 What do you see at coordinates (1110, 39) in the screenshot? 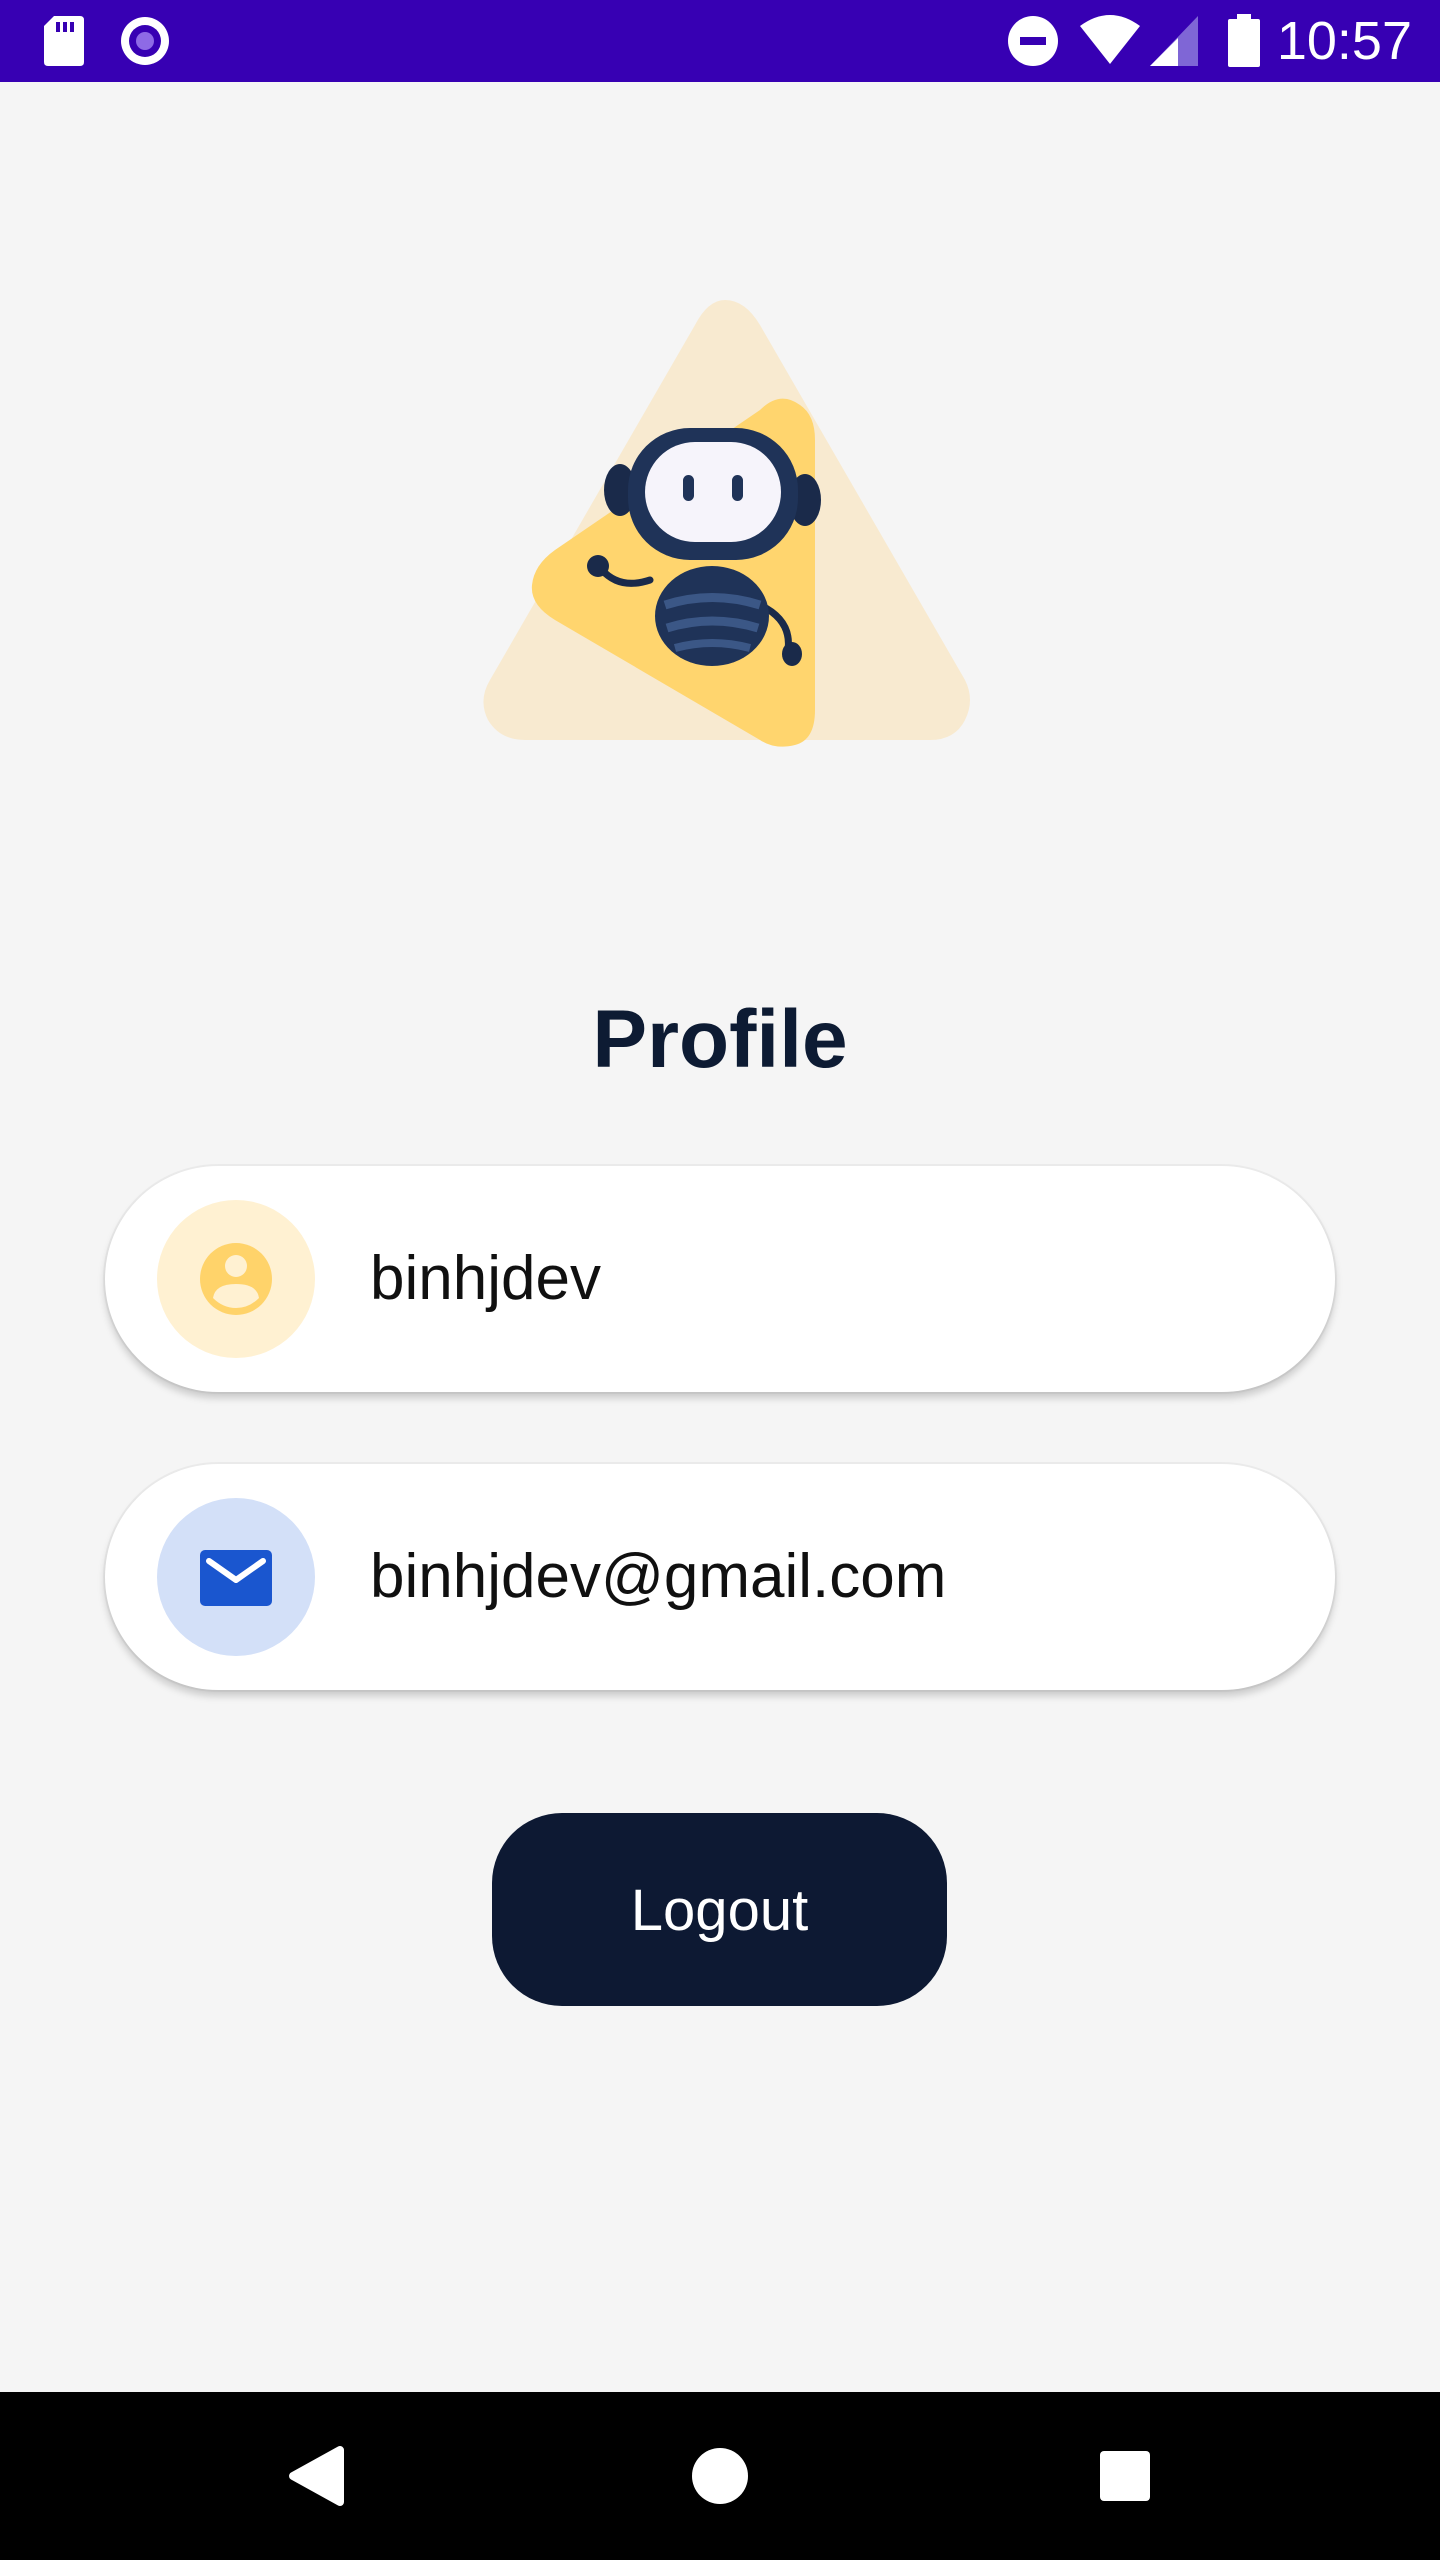
I see `wifi-icon` at bounding box center [1110, 39].